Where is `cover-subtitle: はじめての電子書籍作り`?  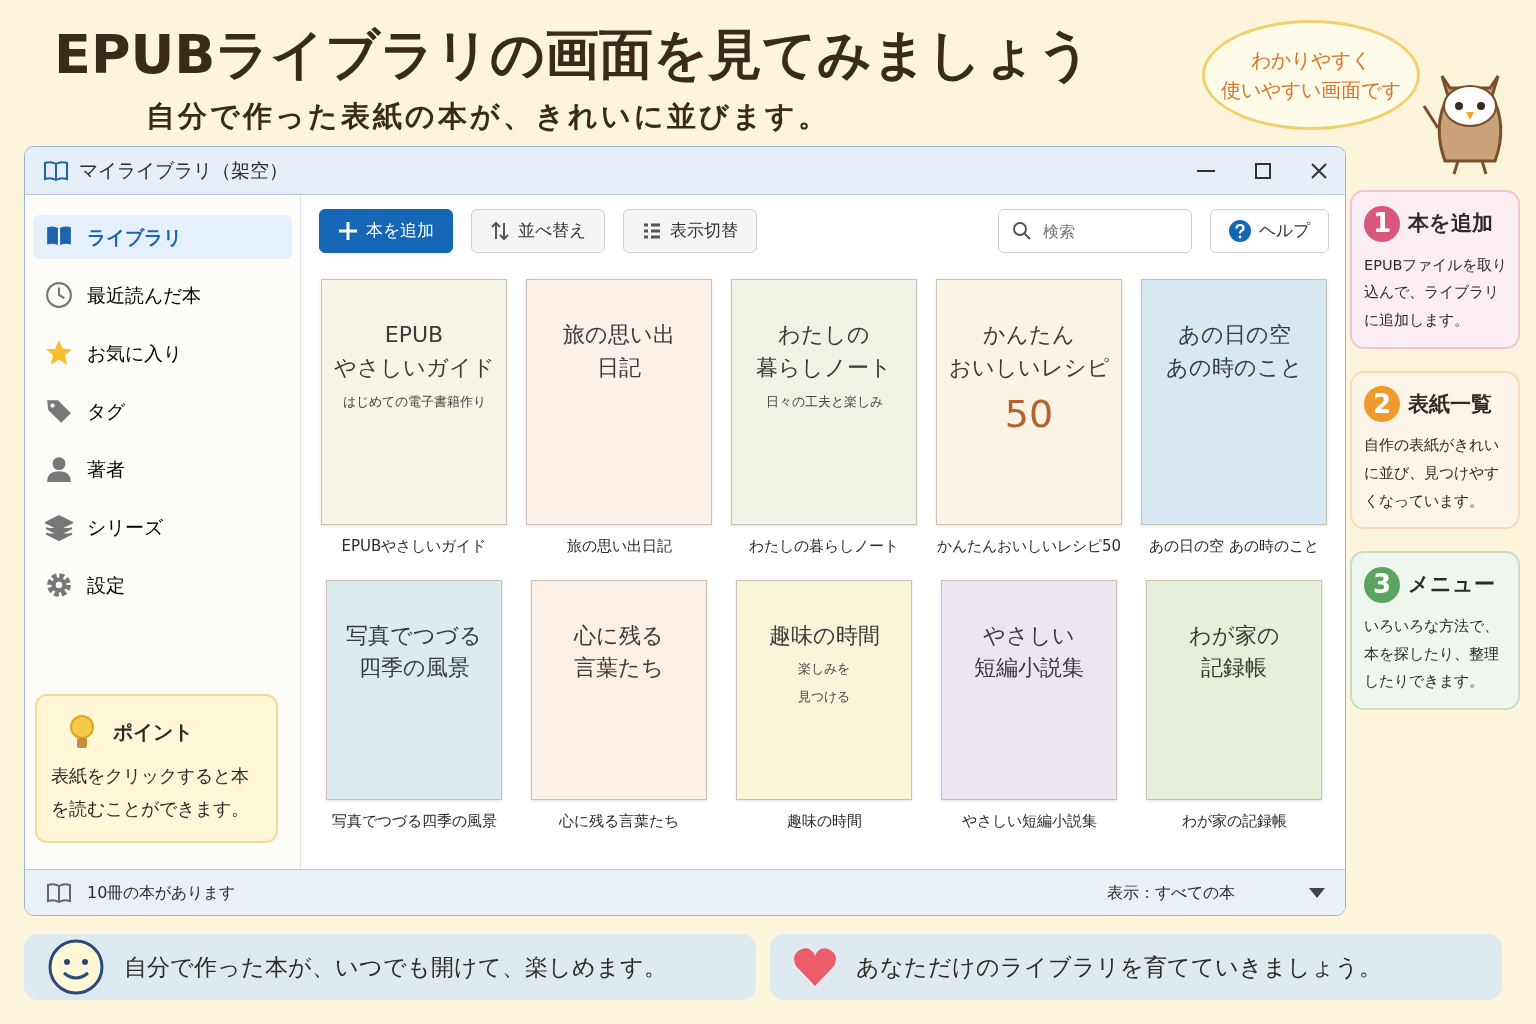
cover-subtitle: はじめての電子書籍作り is located at coordinates (414, 401).